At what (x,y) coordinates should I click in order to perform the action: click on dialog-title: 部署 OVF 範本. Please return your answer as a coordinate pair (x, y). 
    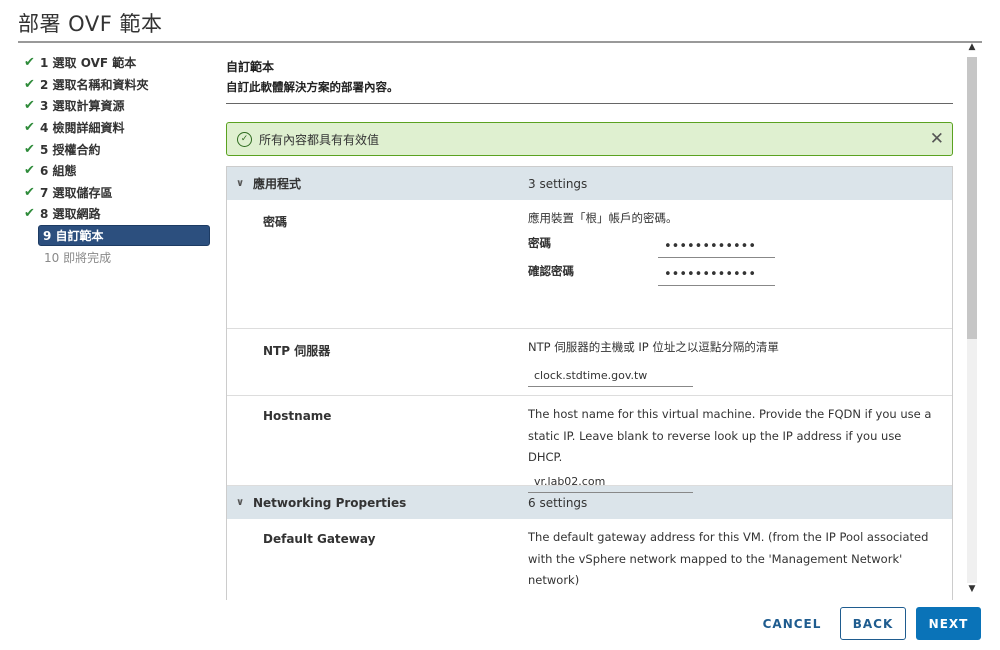
    Looking at the image, I should click on (90, 24).